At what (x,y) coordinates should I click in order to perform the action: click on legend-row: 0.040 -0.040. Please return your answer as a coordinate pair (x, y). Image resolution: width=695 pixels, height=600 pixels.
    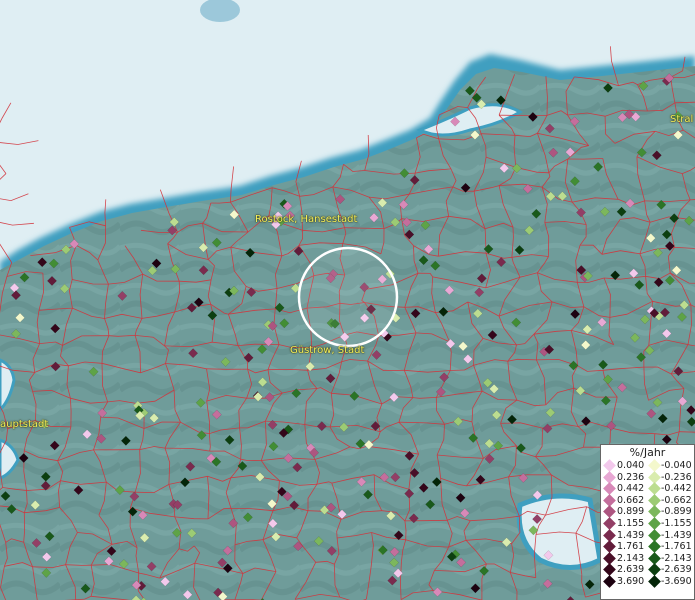
    Looking at the image, I should click on (647, 465).